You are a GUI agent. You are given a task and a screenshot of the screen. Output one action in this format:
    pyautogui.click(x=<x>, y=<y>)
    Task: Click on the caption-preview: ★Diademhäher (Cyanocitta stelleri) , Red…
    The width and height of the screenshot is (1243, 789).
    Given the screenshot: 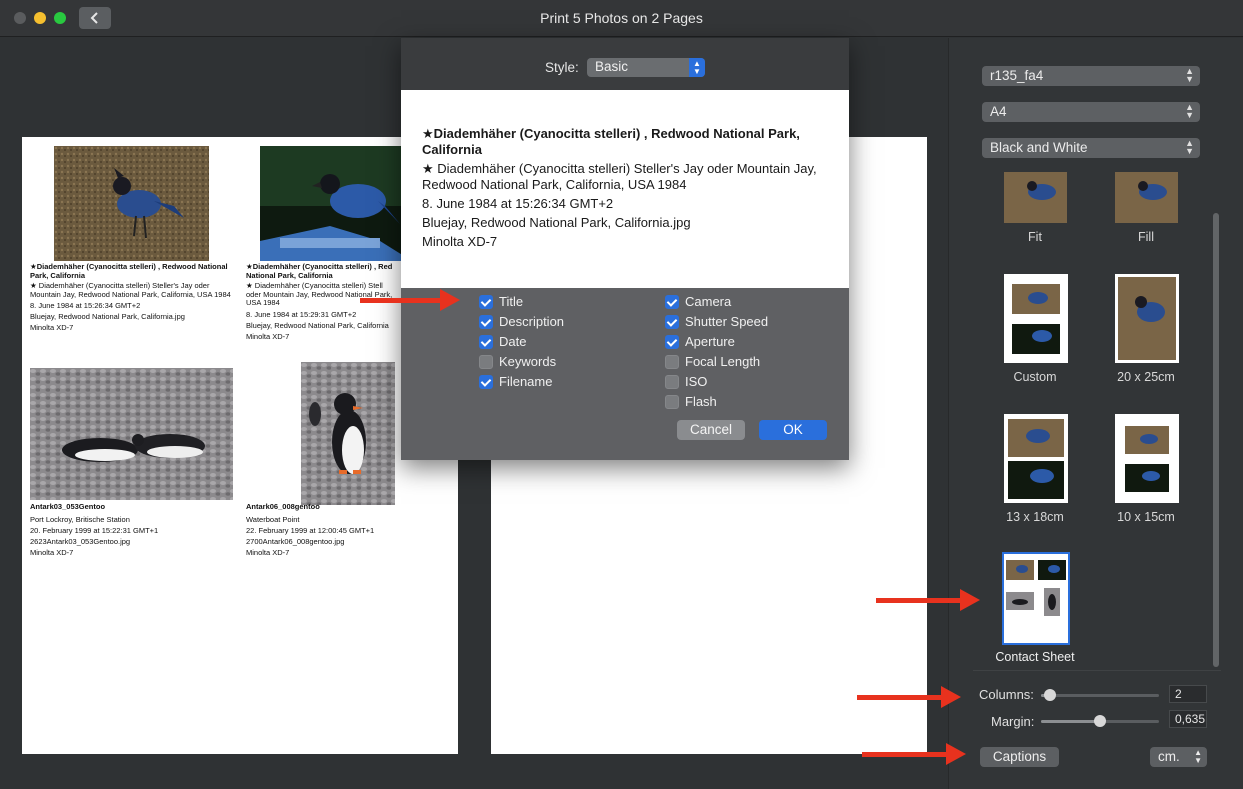 What is the action you would take?
    pyautogui.click(x=625, y=189)
    